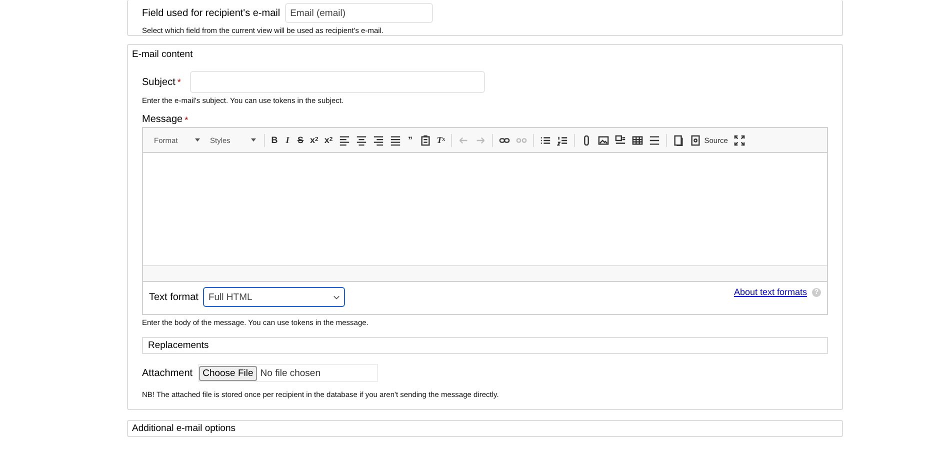 This screenshot has height=450, width=936. I want to click on maximize-icon, so click(739, 140).